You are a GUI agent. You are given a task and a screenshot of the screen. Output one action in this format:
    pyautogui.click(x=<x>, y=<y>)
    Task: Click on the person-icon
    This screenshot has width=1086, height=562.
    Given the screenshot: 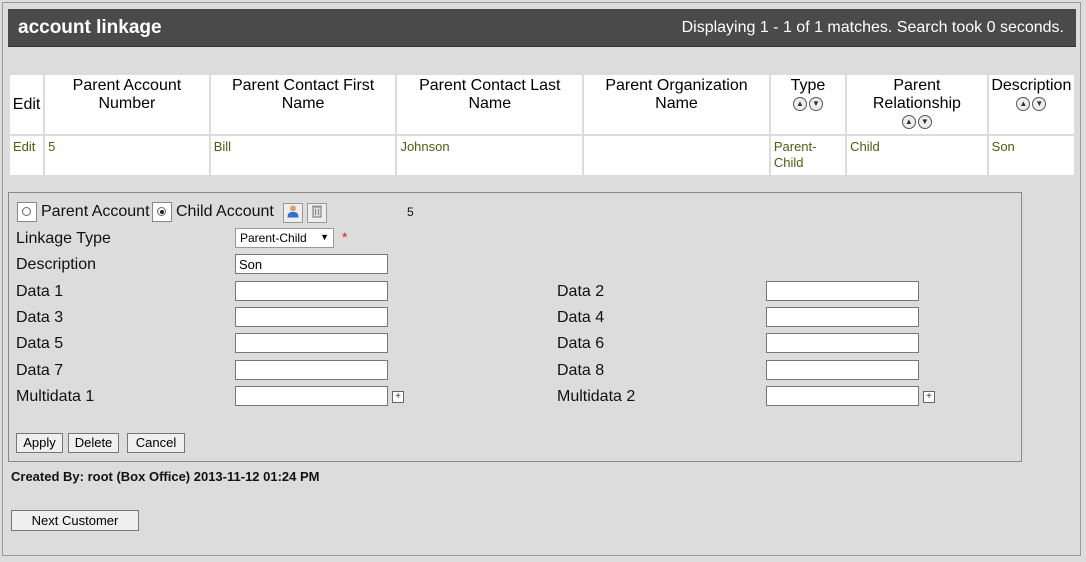 What is the action you would take?
    pyautogui.click(x=293, y=213)
    